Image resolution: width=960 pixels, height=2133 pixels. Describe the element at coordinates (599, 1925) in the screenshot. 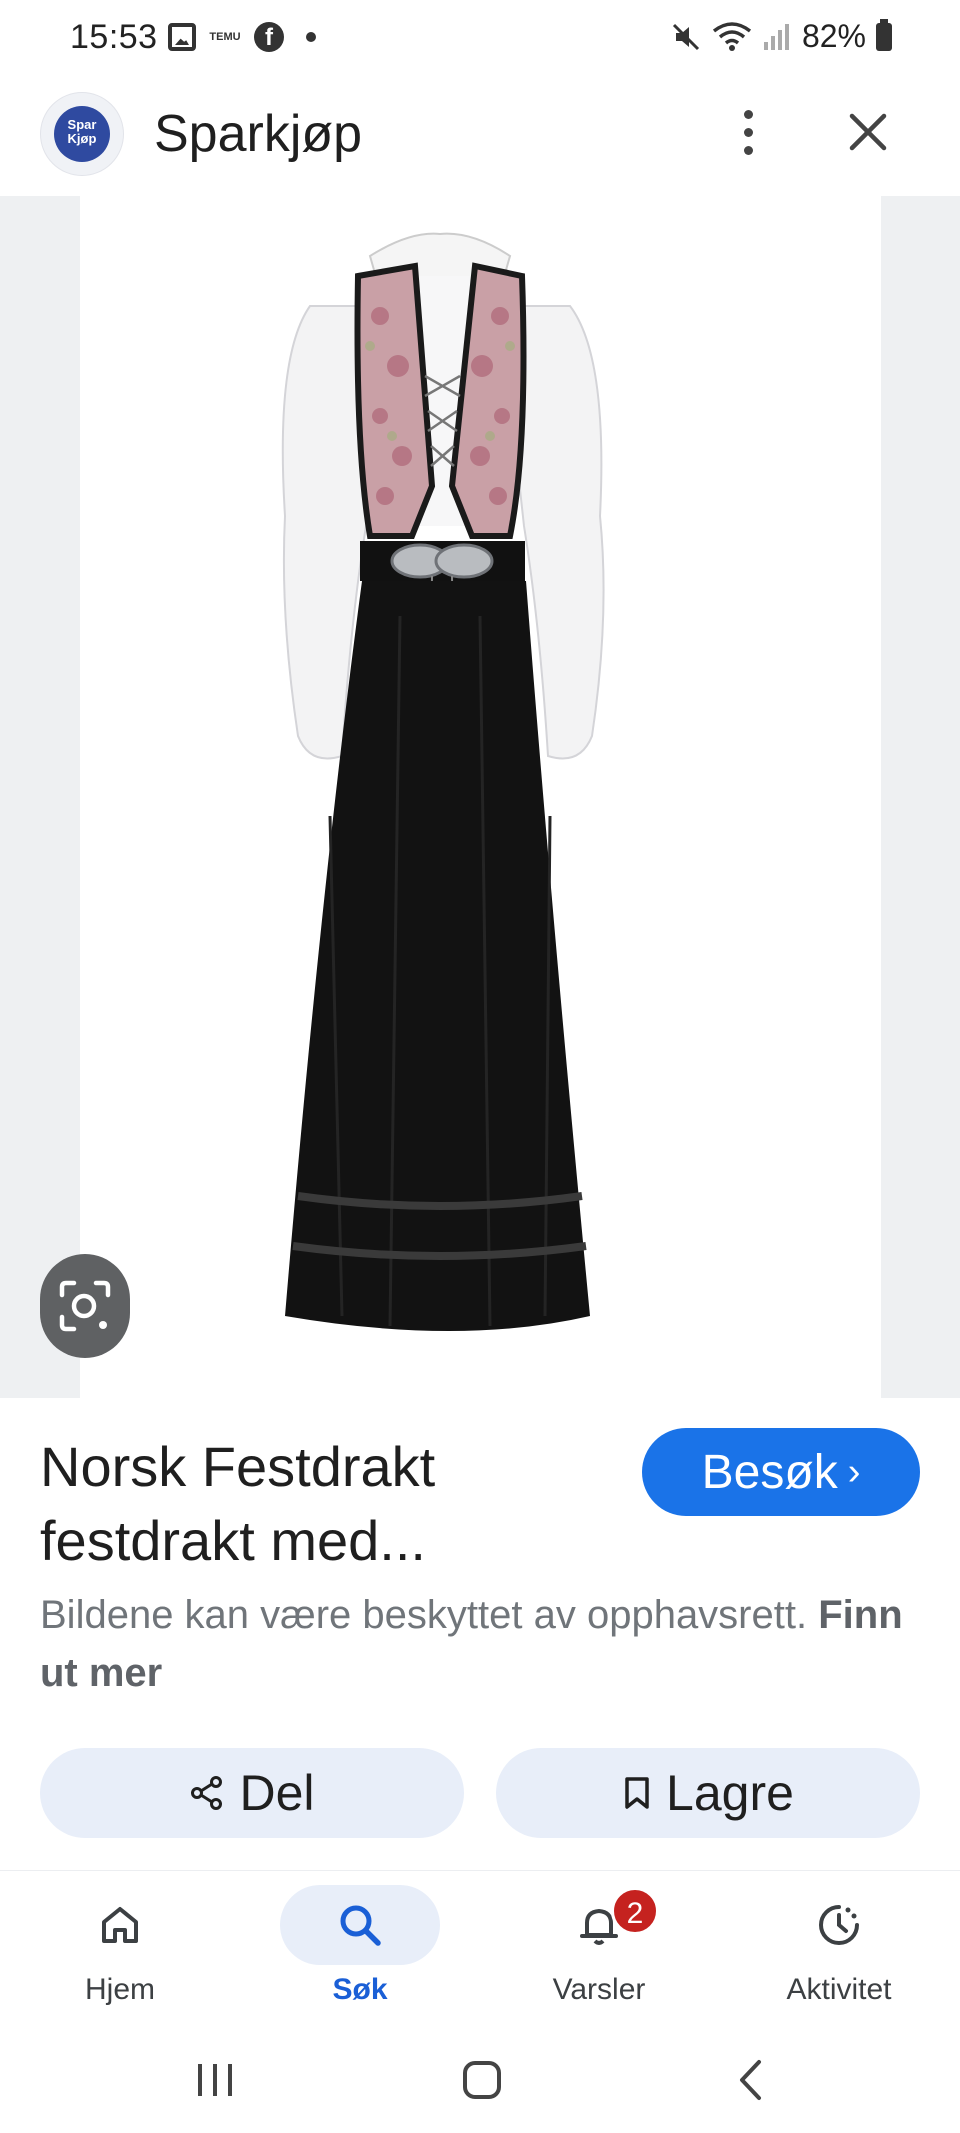

I see `nav-icon-container: 2` at that location.